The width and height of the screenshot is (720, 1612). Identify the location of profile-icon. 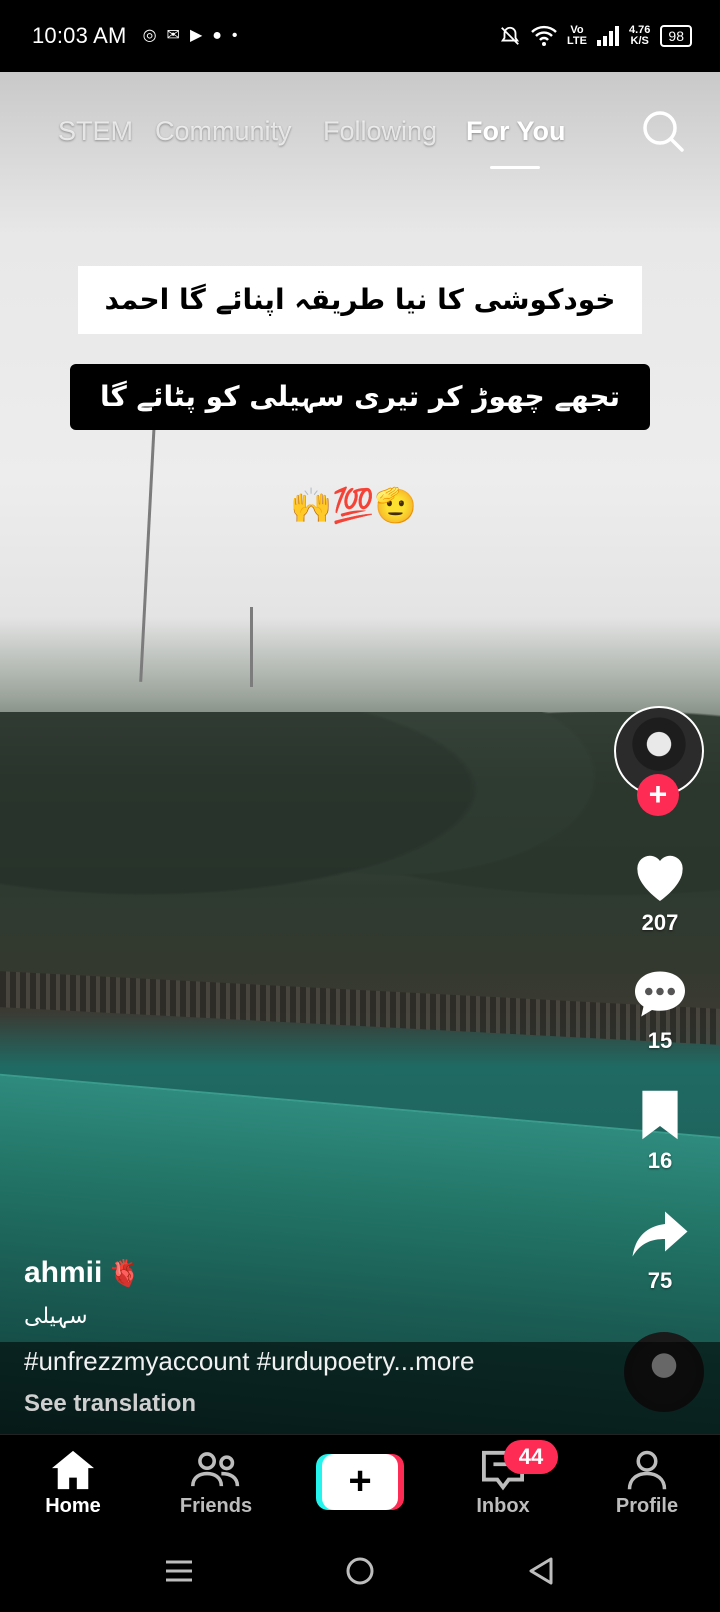
(647, 1470).